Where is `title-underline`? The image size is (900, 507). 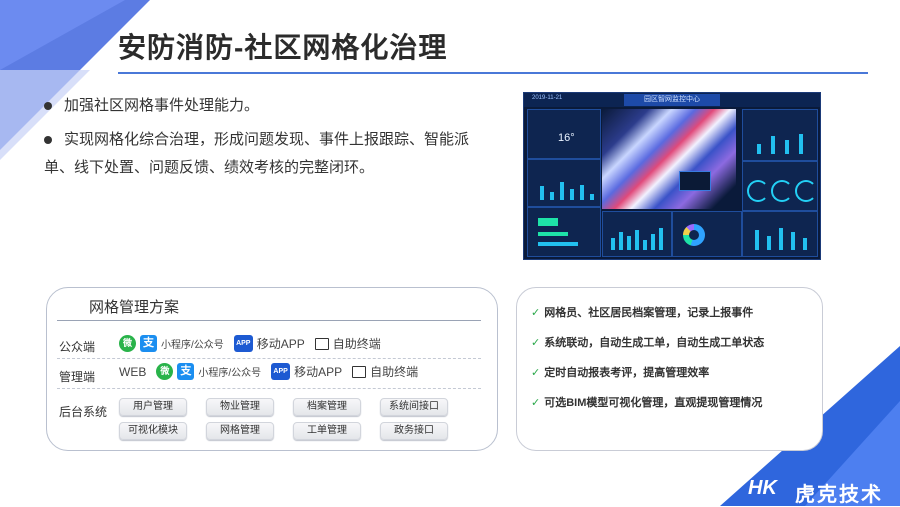 title-underline is located at coordinates (493, 73).